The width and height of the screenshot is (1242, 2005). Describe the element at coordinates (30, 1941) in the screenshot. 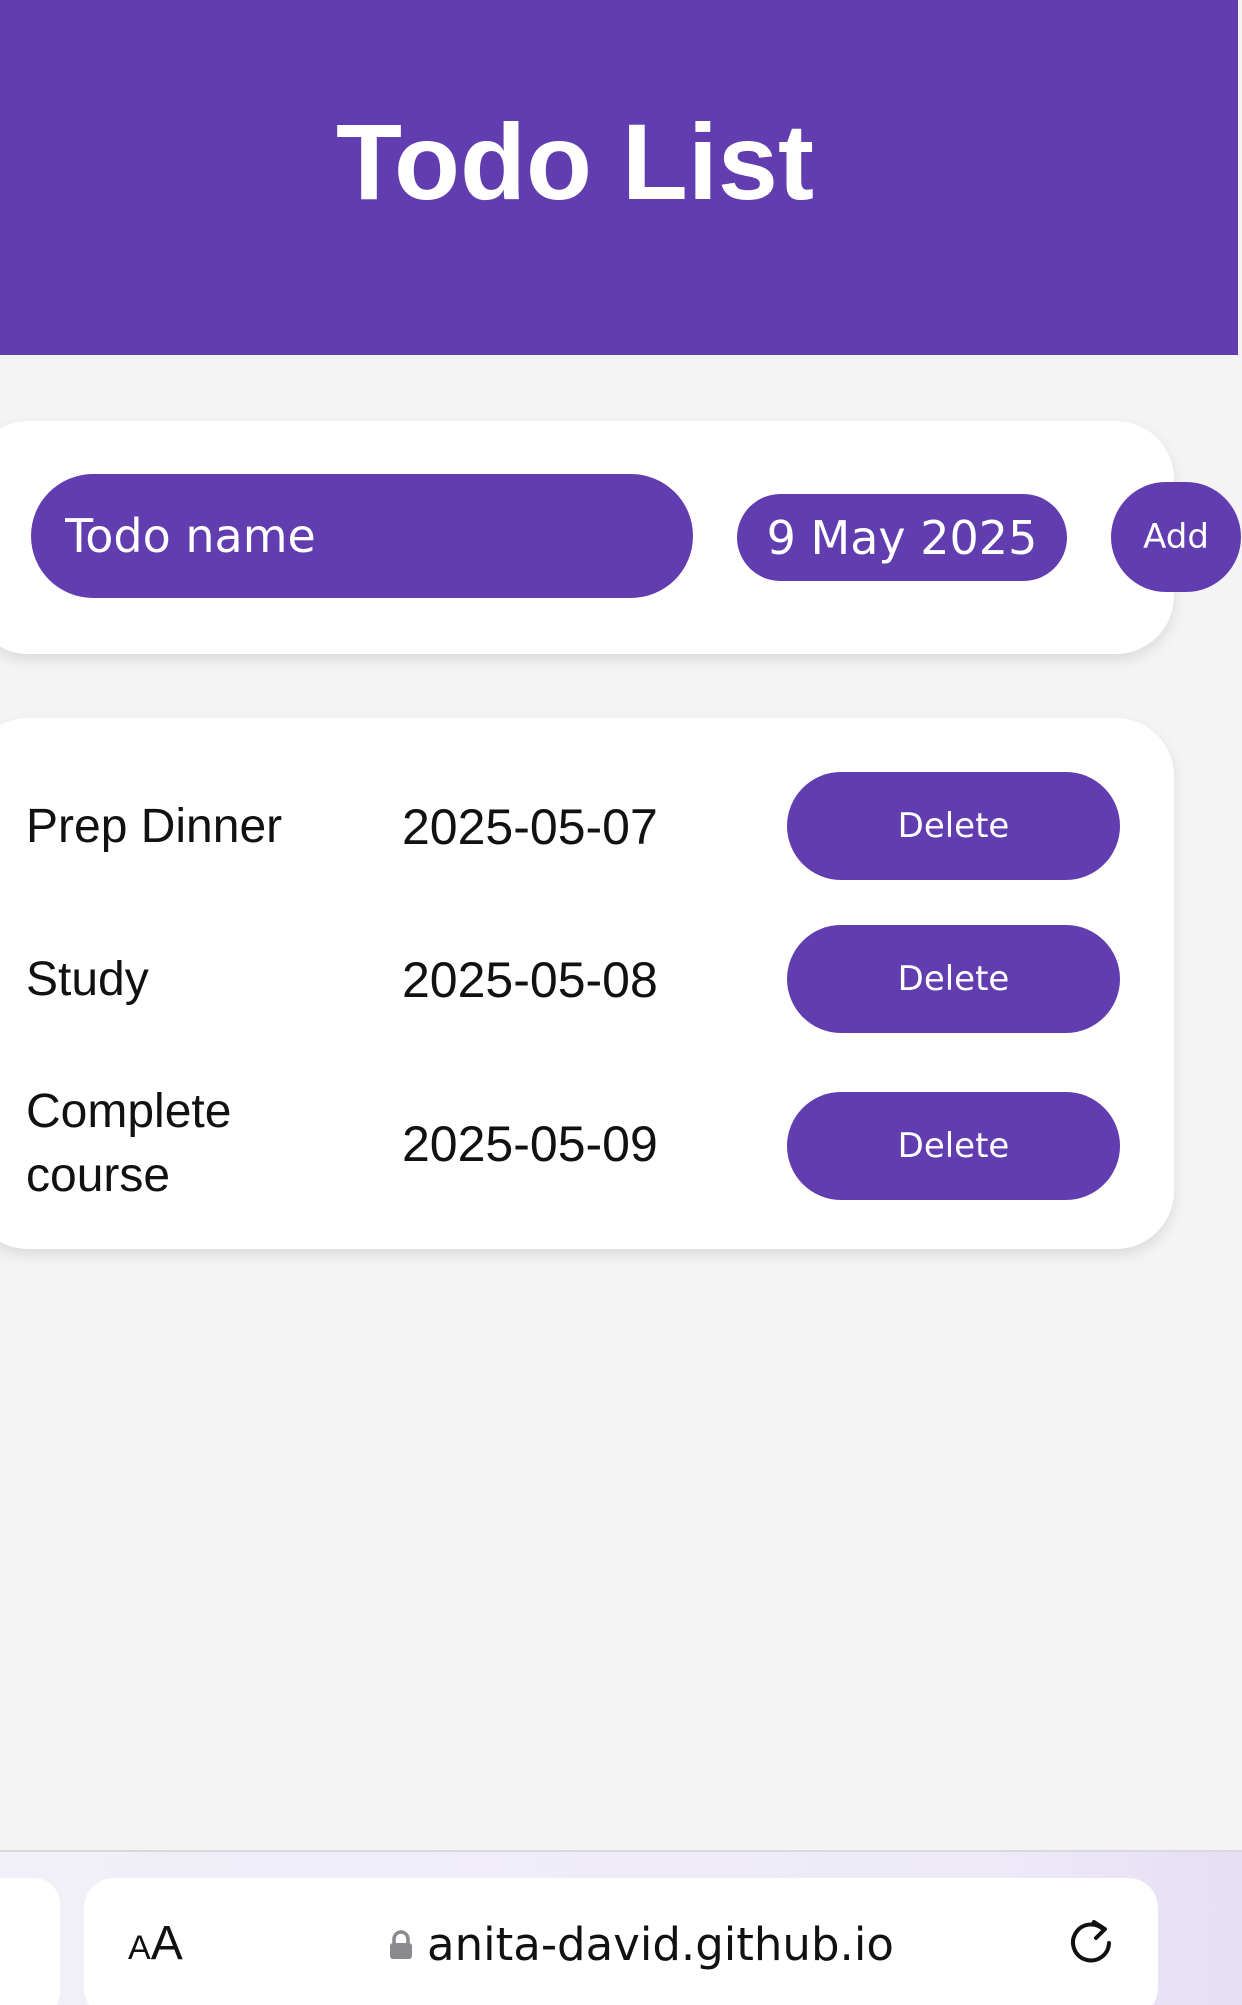

I see `tab-switcher` at that location.